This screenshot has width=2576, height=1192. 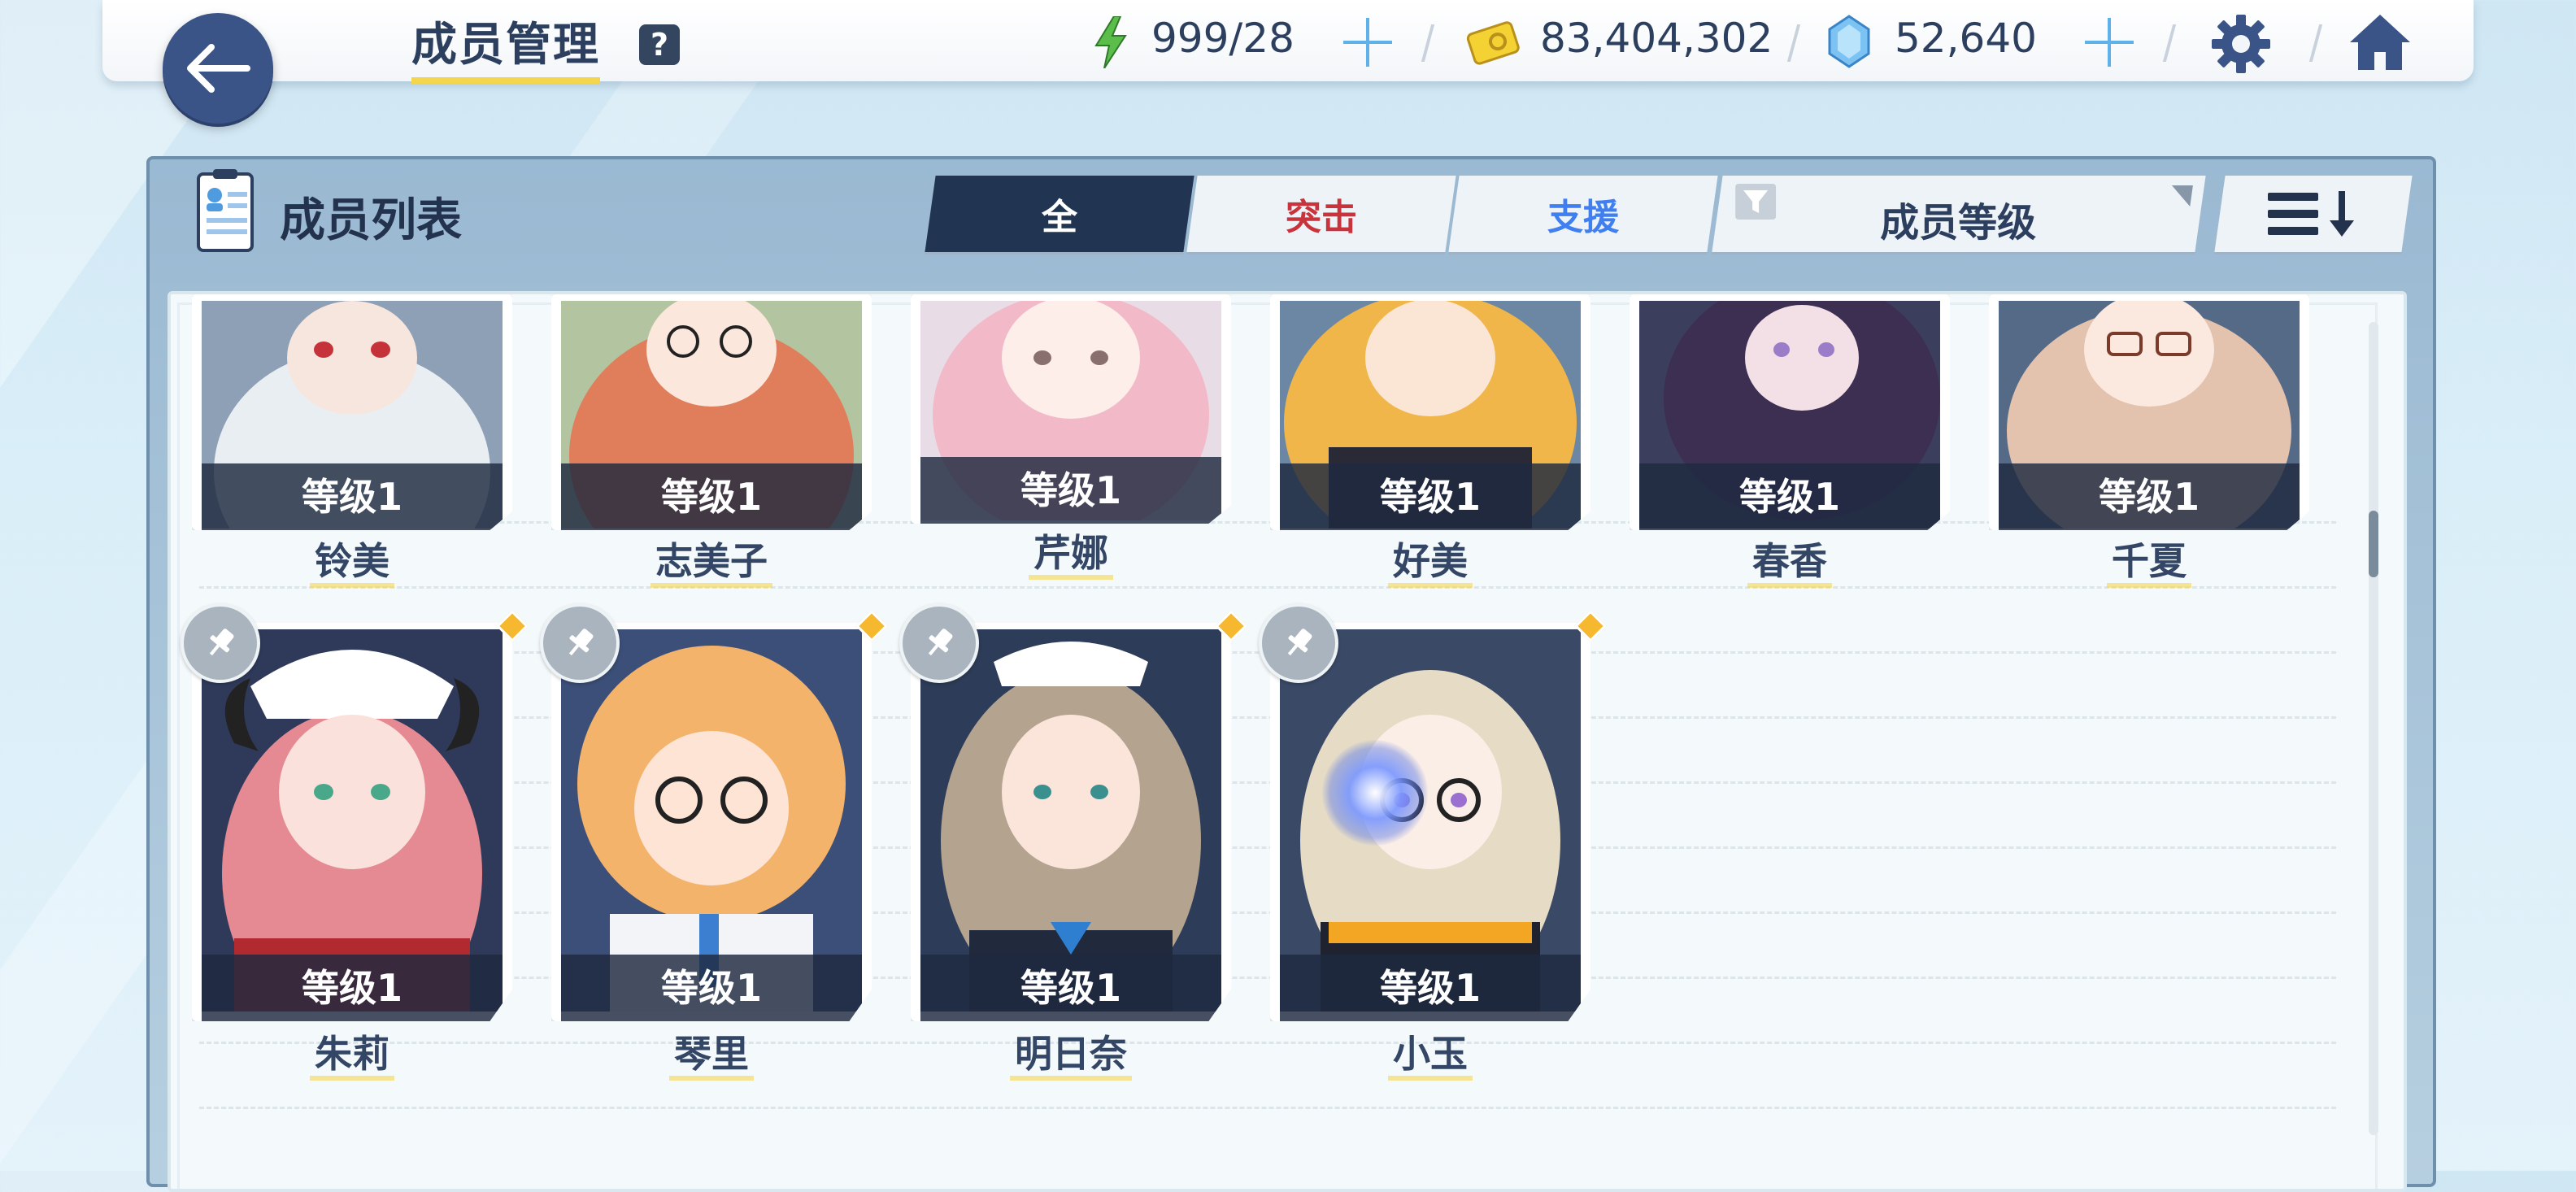 I want to click on dropdown-corner-icon, so click(x=2181, y=196).